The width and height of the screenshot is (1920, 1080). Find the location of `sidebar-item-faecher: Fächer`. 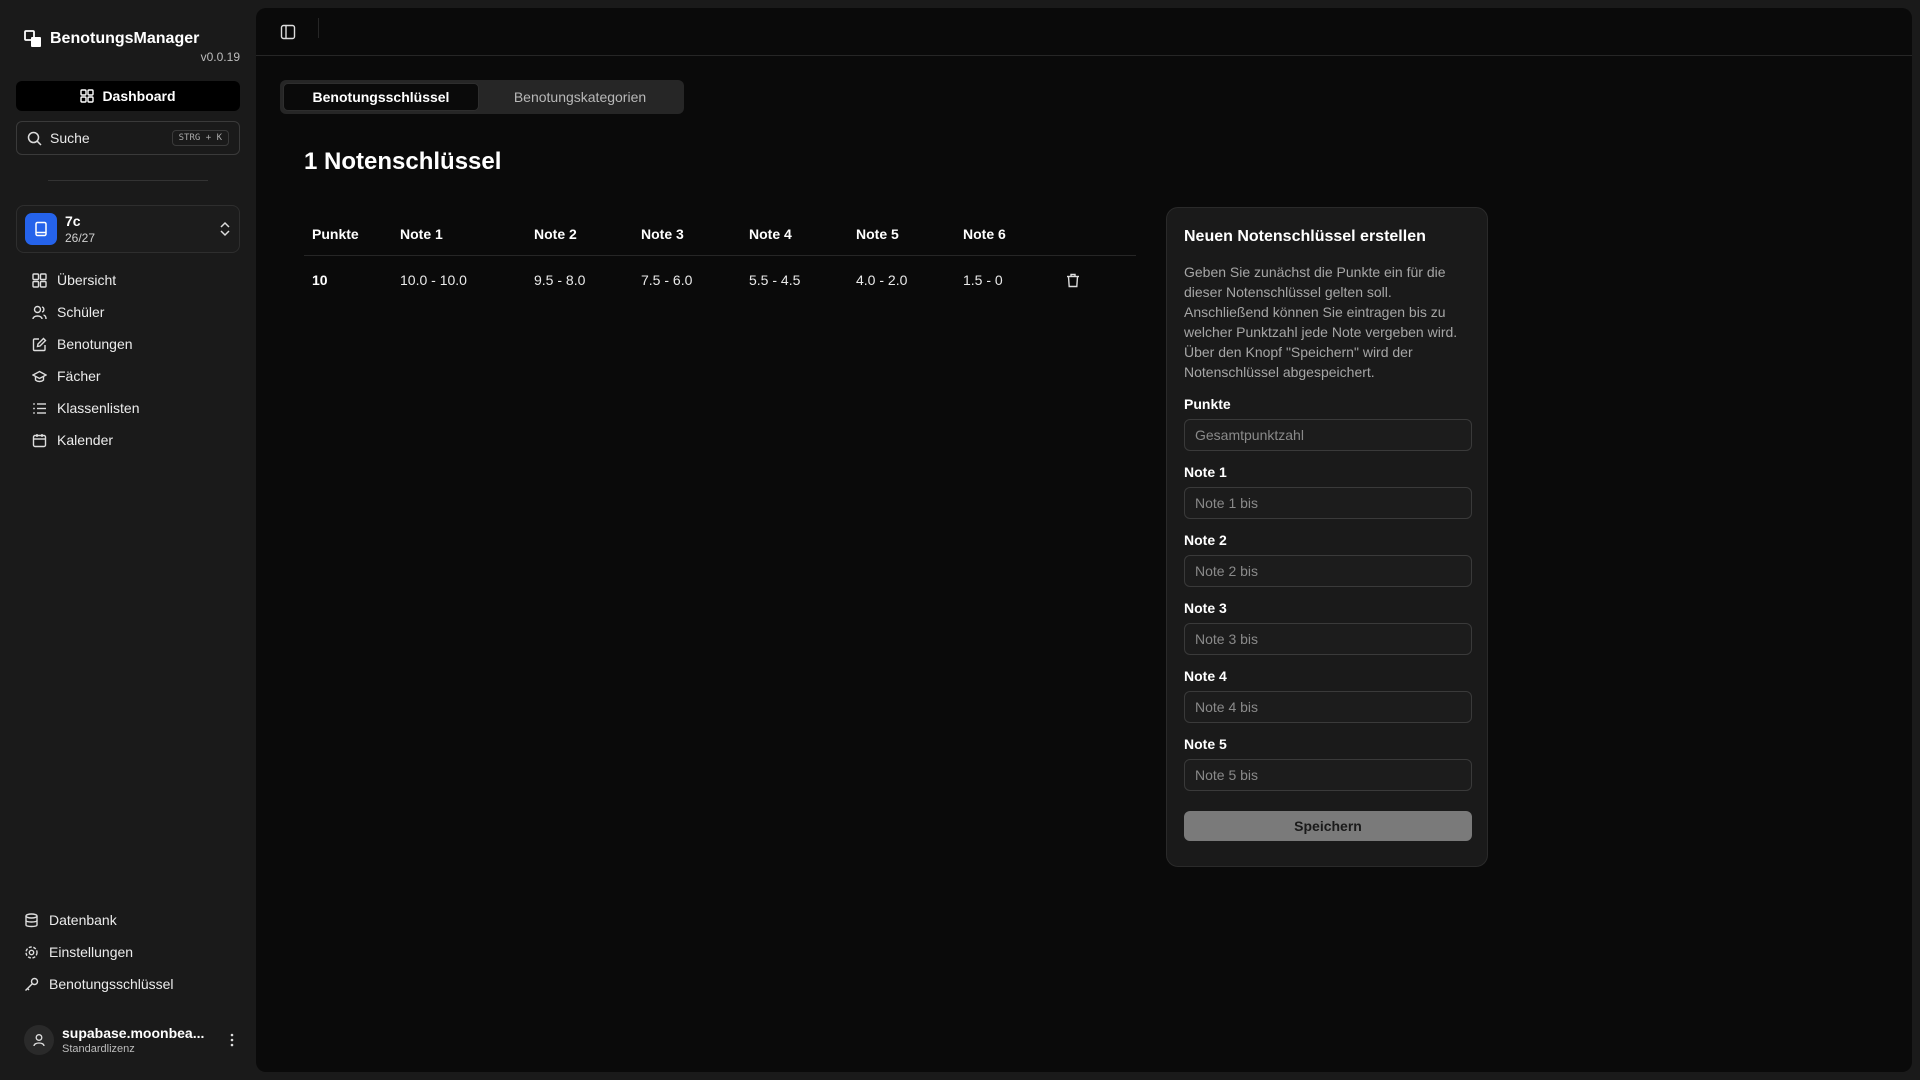

sidebar-item-faecher: Fächer is located at coordinates (132, 376).